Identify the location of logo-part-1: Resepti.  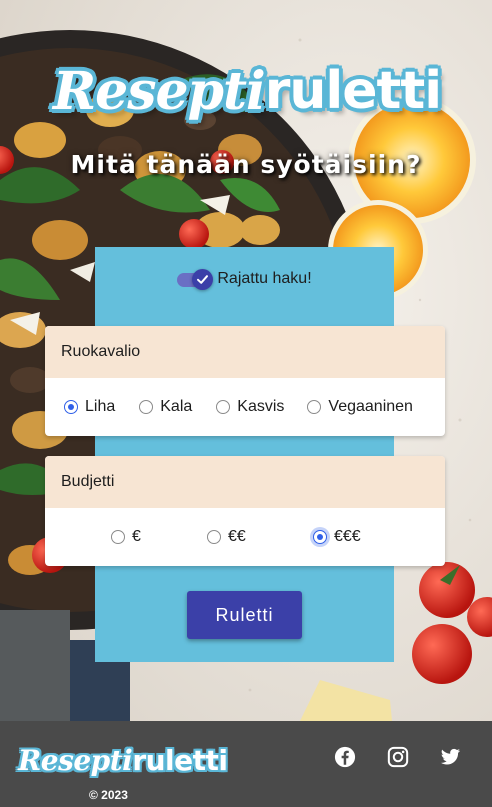
(159, 91).